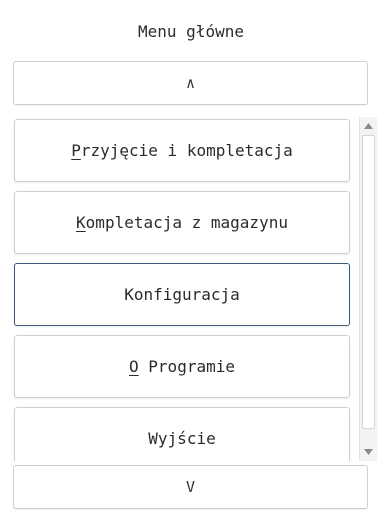 This screenshot has height=519, width=382. What do you see at coordinates (190, 83) in the screenshot?
I see `page-up-button: ∧` at bounding box center [190, 83].